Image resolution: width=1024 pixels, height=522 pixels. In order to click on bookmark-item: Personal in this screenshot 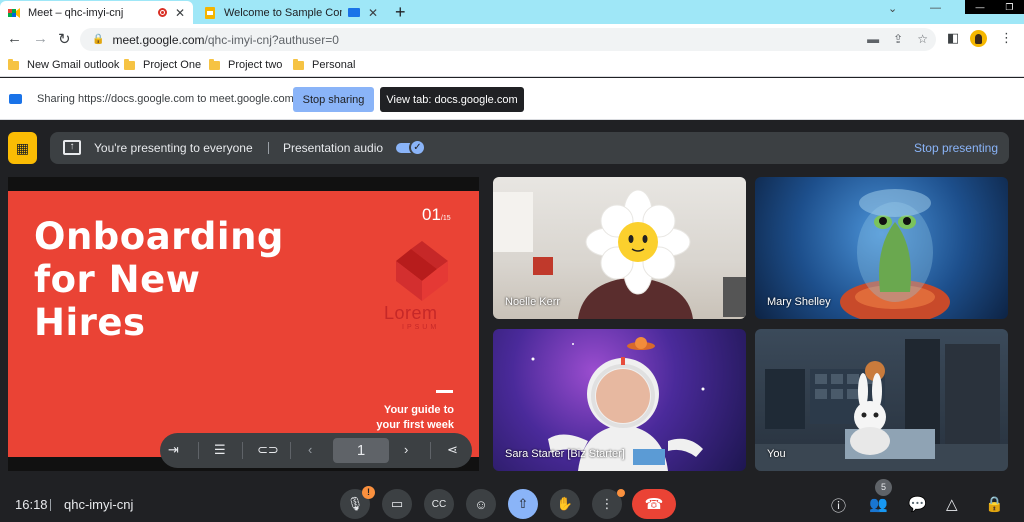, I will do `click(324, 64)`.